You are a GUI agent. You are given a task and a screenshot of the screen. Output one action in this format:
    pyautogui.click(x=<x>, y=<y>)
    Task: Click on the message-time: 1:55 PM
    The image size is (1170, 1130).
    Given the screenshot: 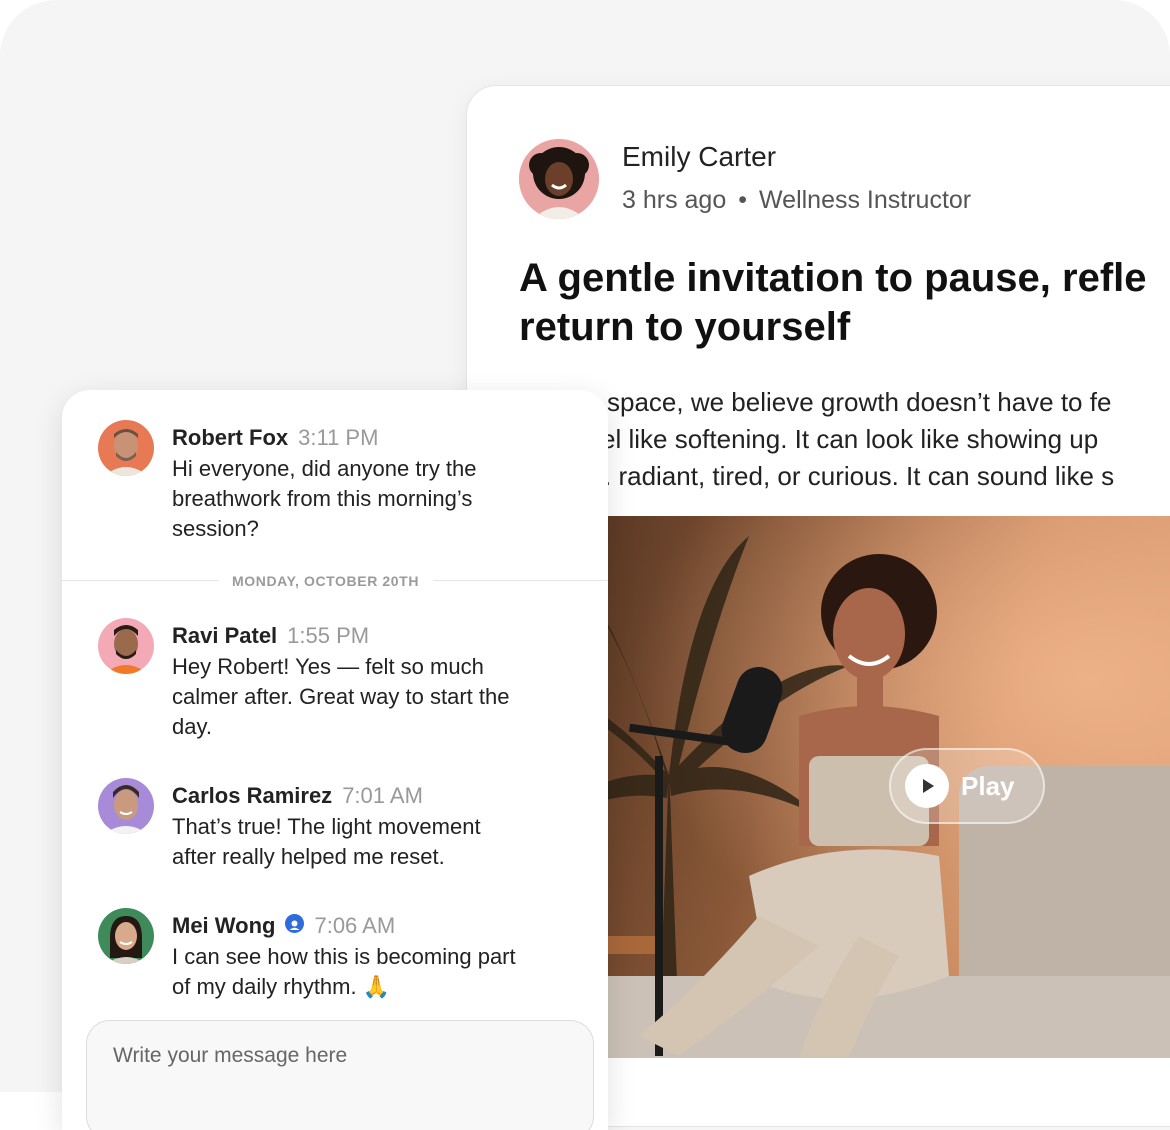 What is the action you would take?
    pyautogui.click(x=328, y=635)
    